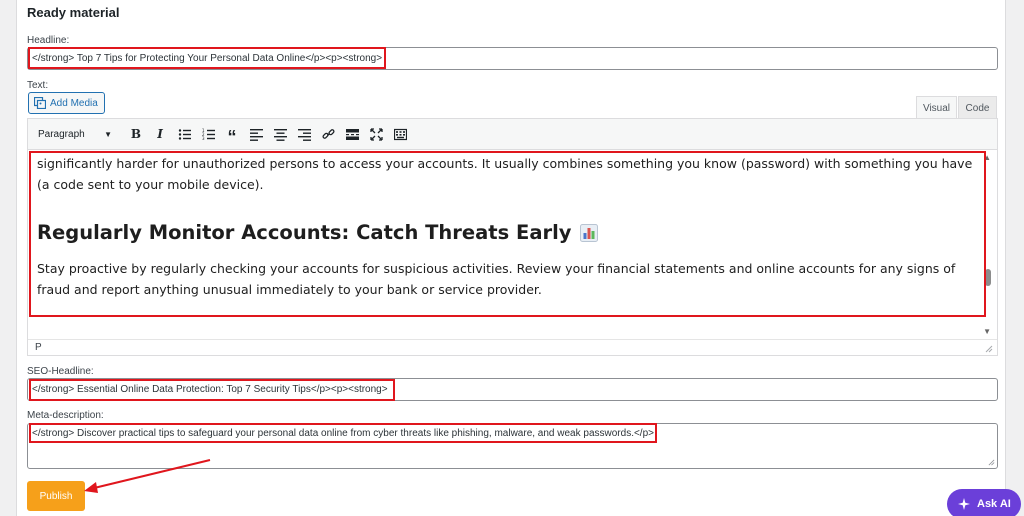 The height and width of the screenshot is (516, 1024). I want to click on quote-icon: “, so click(232, 137).